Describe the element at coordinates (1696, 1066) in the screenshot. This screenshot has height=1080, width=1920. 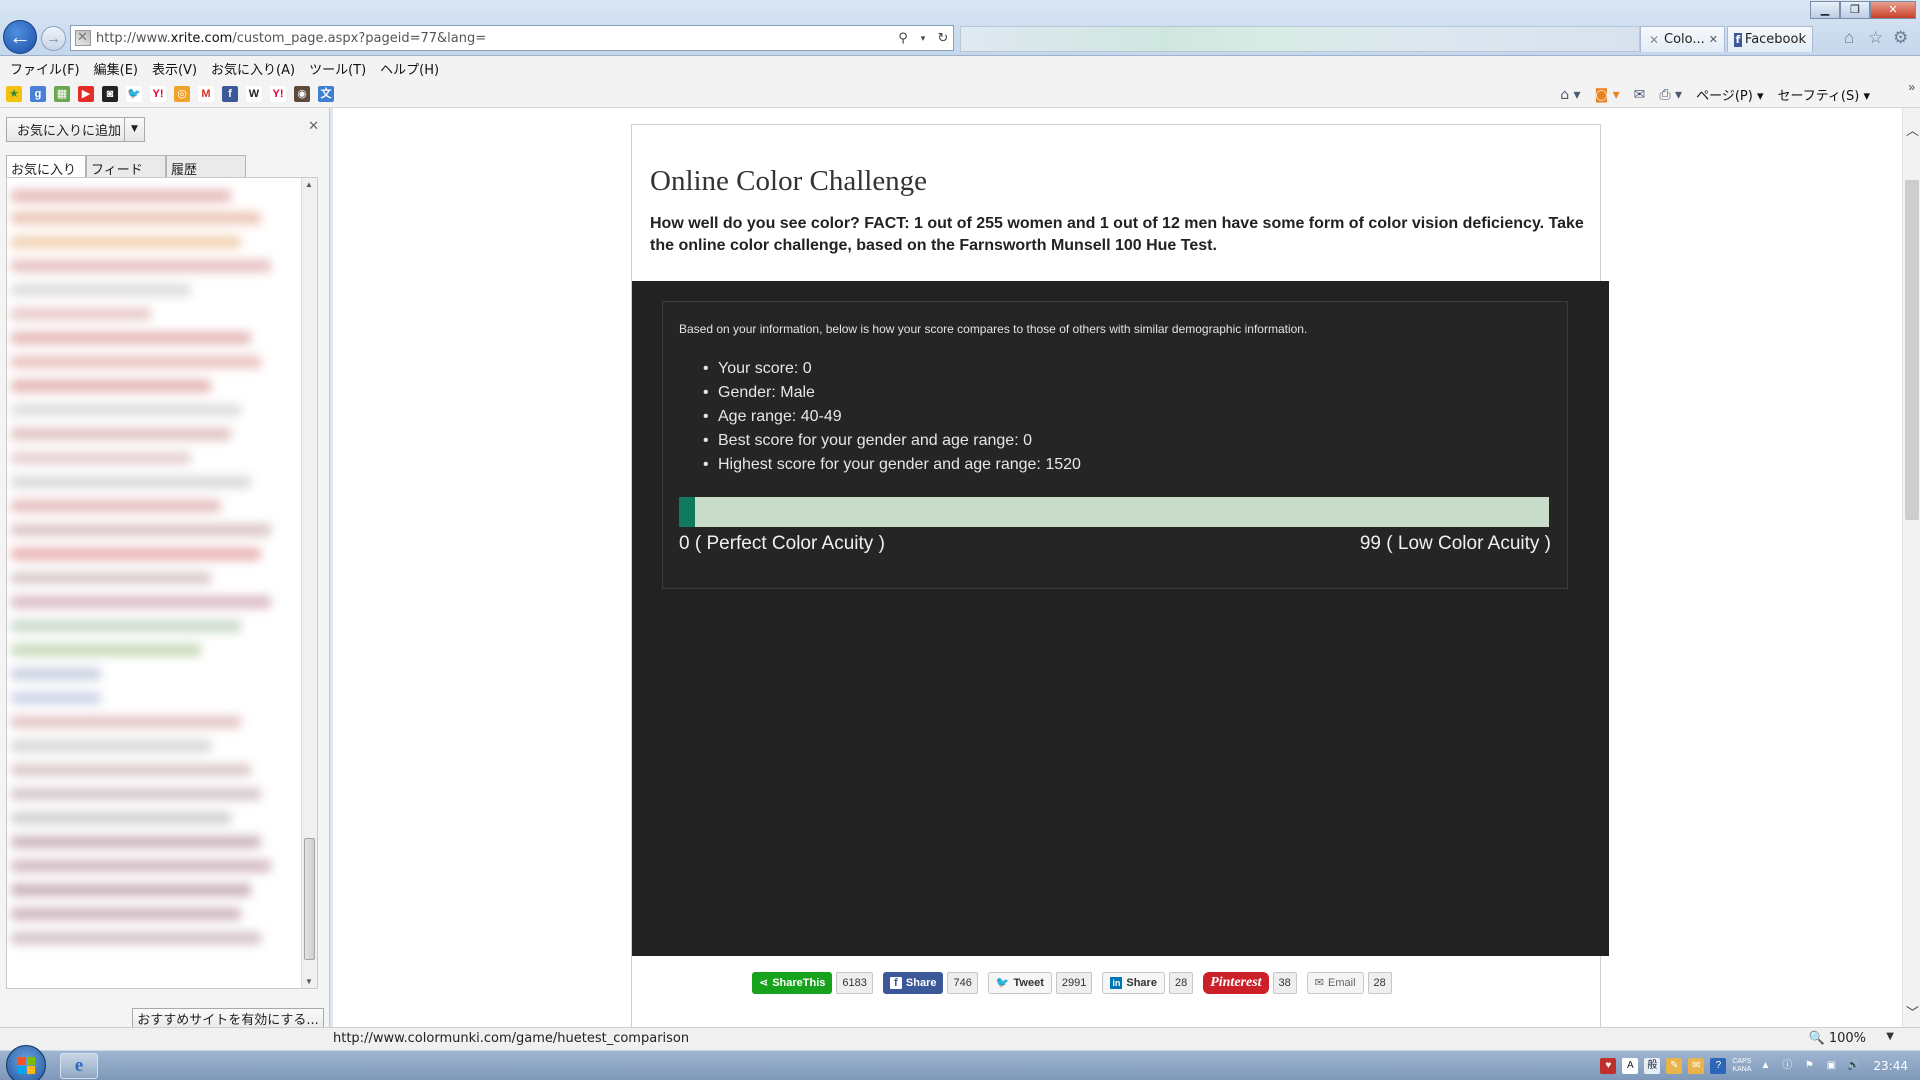
I see `ime-dictionary-icon: ✉` at that location.